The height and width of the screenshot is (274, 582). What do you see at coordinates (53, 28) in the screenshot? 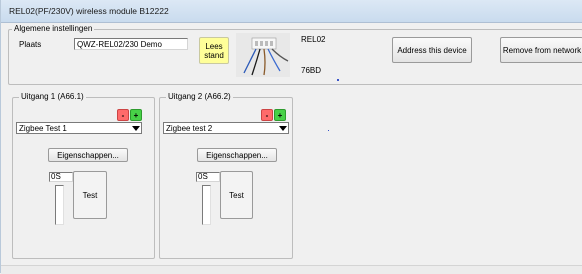
I see `general-settings-legend: Algemene instellingen` at bounding box center [53, 28].